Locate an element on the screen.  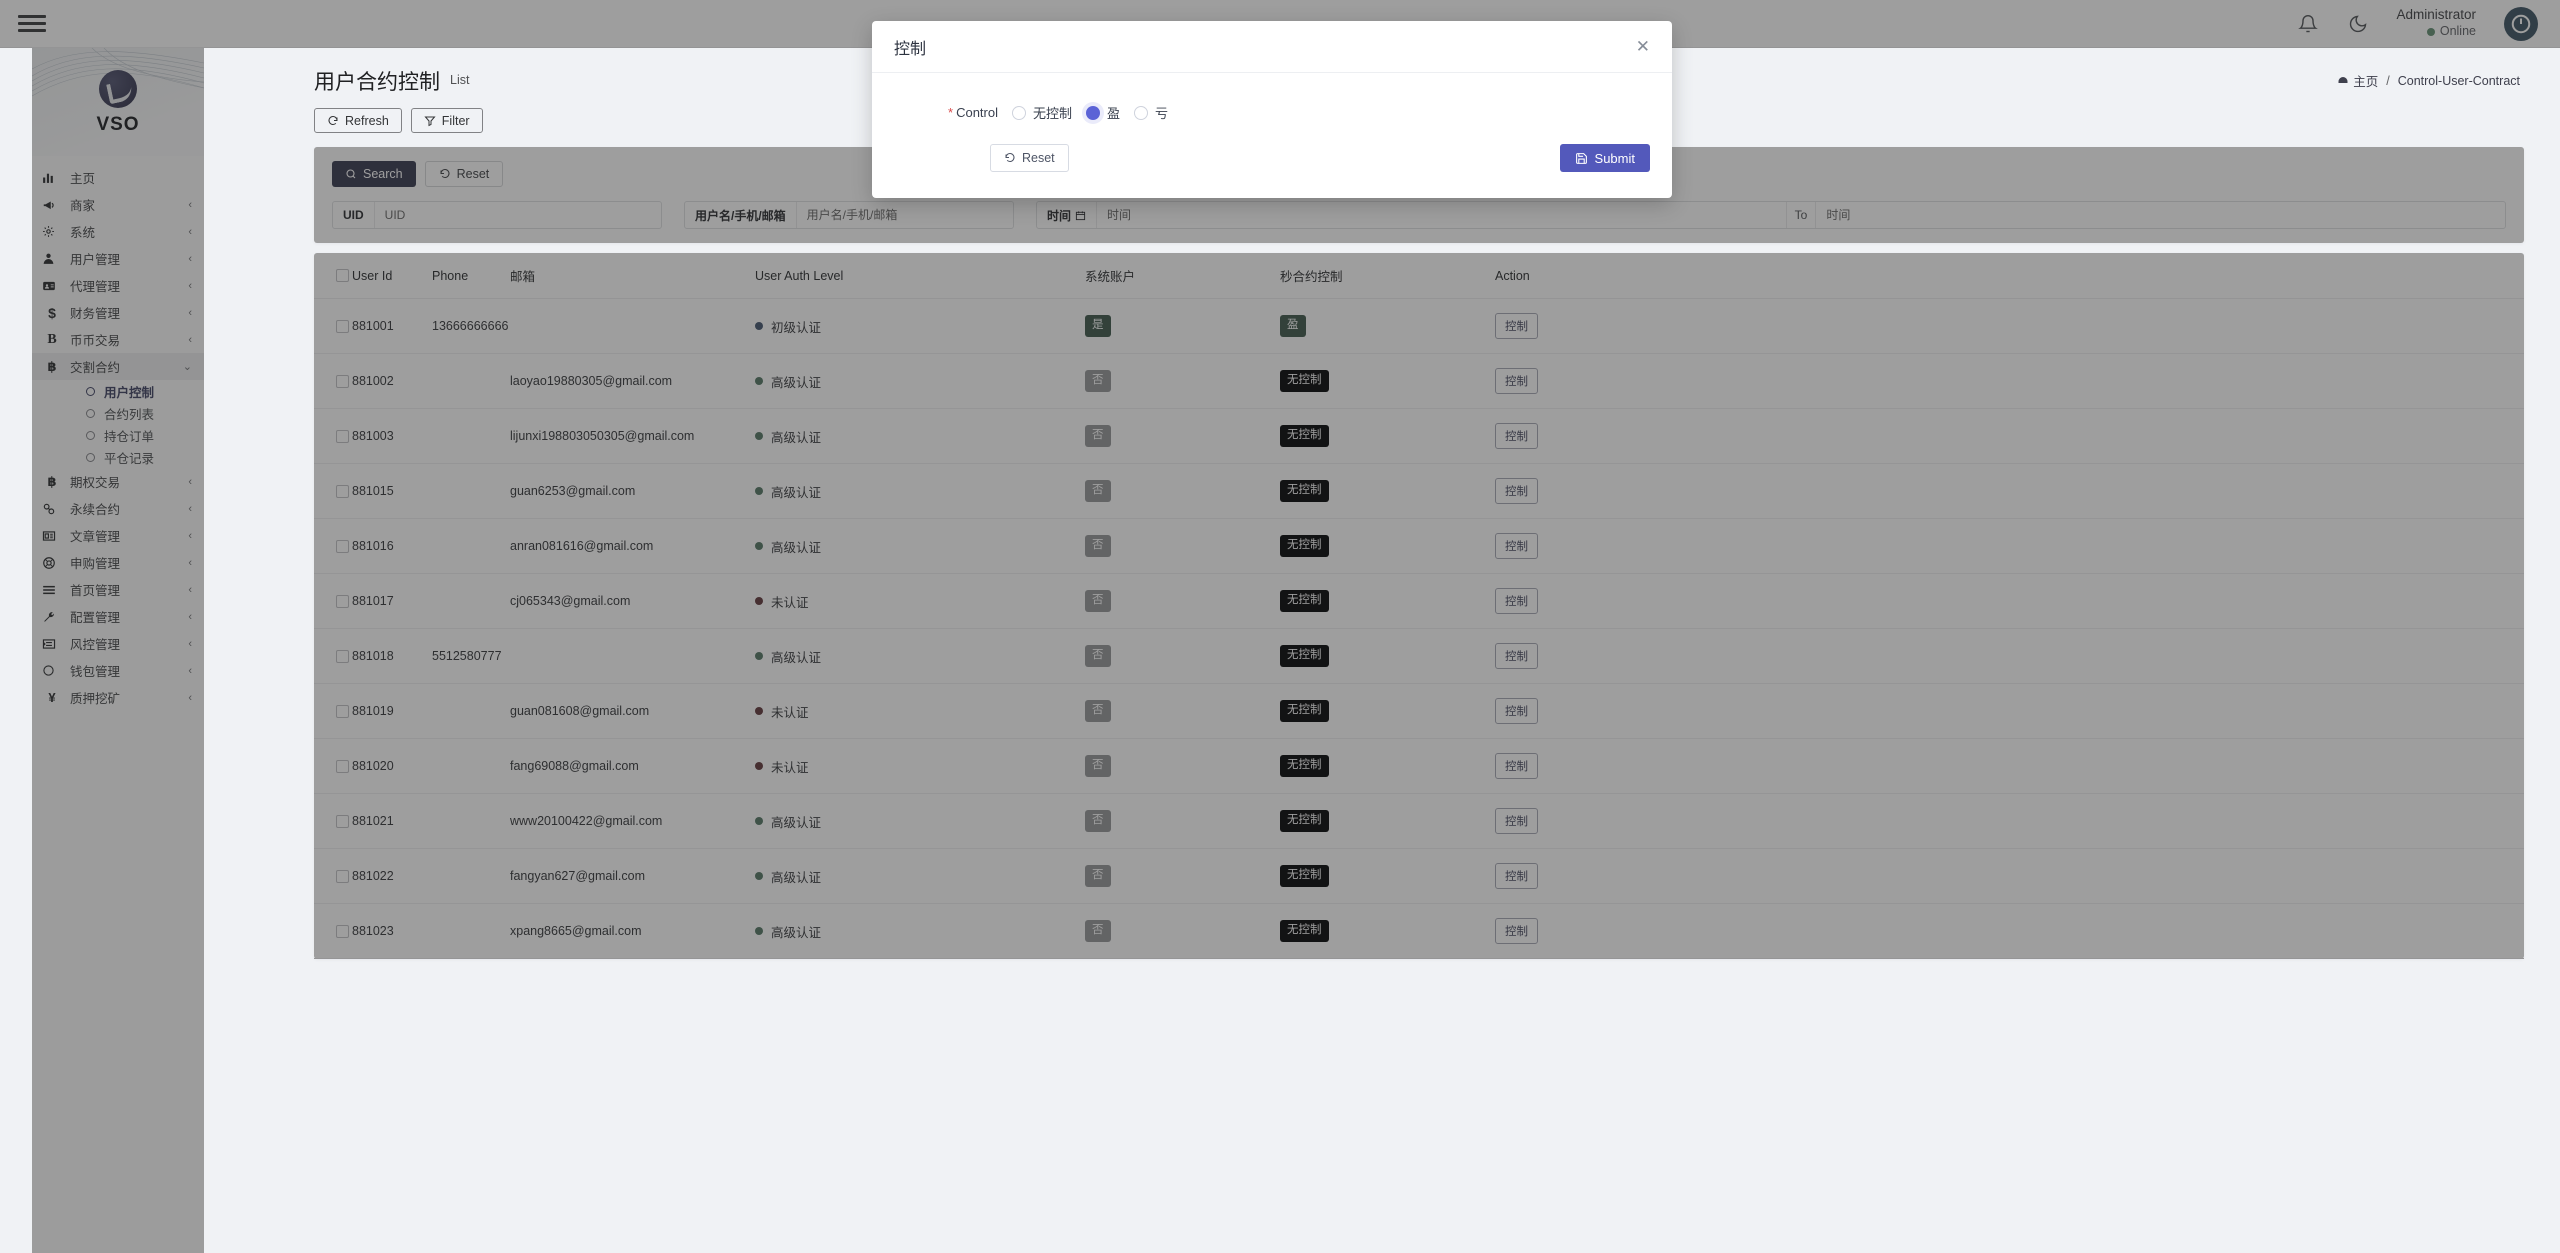
modal-submit-button: Submit is located at coordinates (1604, 158).